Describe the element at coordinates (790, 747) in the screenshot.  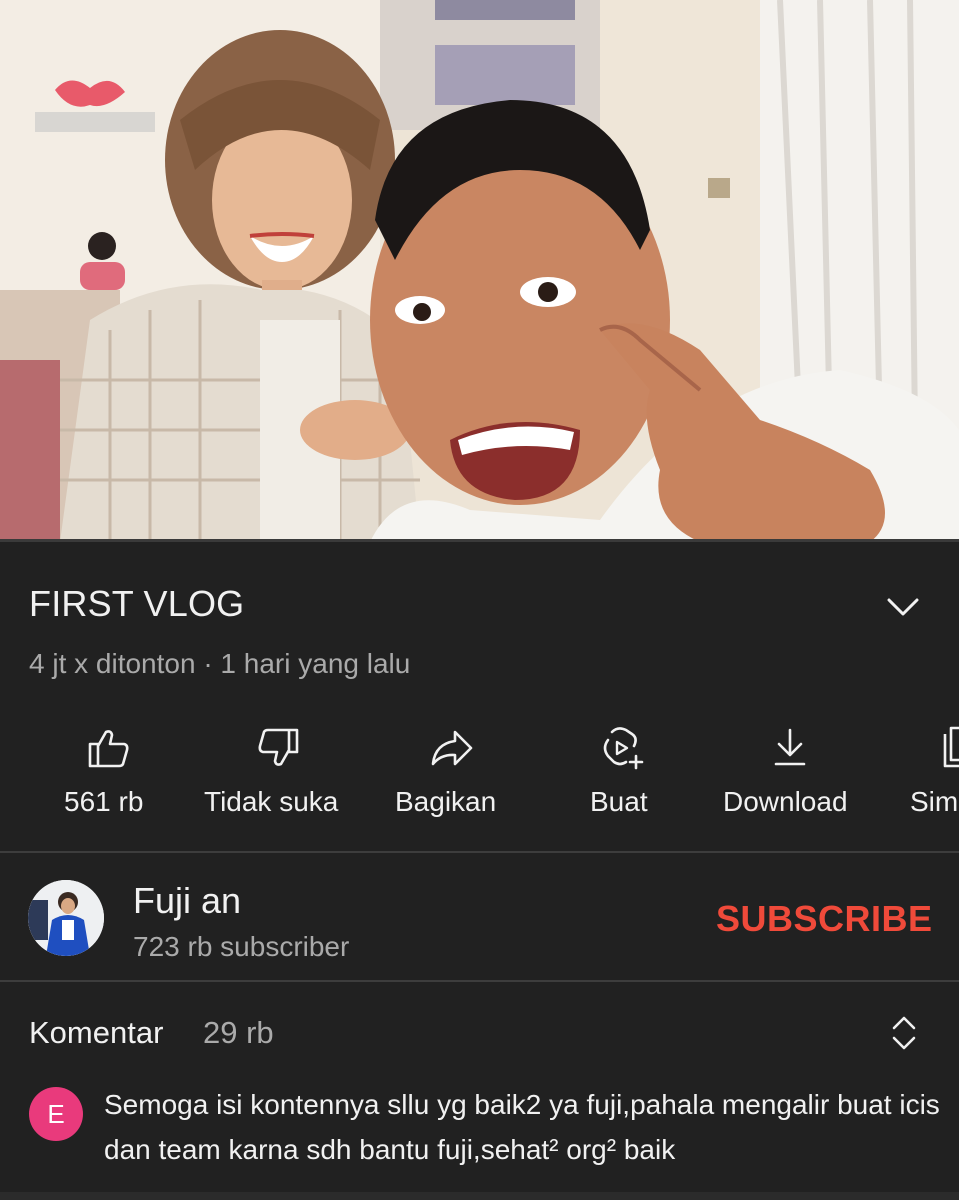
I see `download-icon` at that location.